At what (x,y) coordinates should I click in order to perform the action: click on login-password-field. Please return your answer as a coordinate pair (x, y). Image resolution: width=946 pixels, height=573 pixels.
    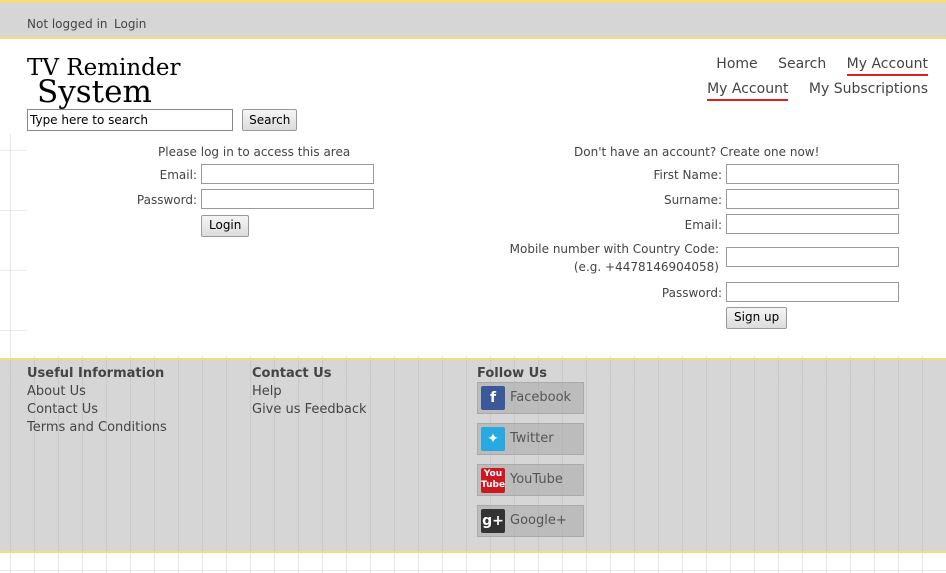
    Looking at the image, I should click on (287, 199).